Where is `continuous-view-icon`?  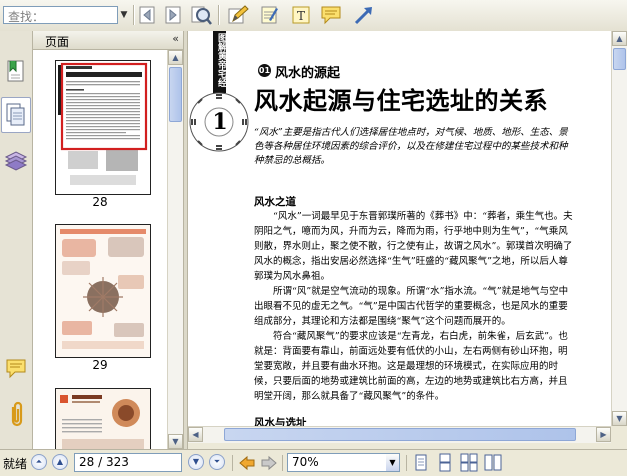
continuous-view-icon is located at coordinates (445, 462).